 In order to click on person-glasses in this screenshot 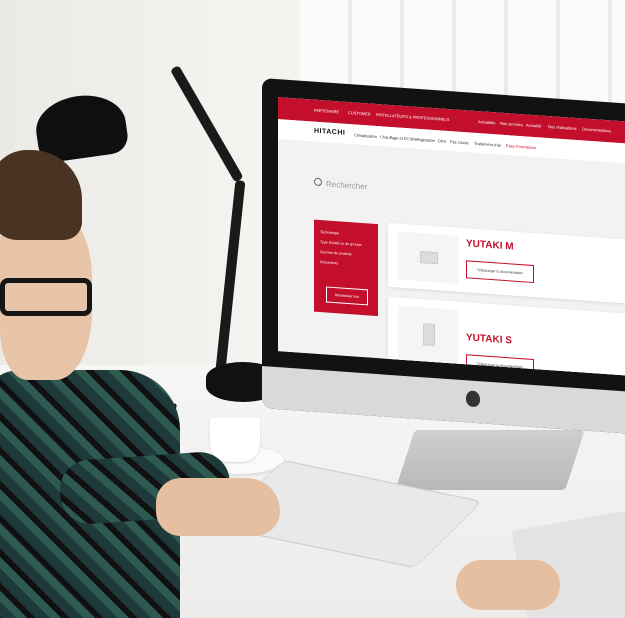, I will do `click(46, 297)`.